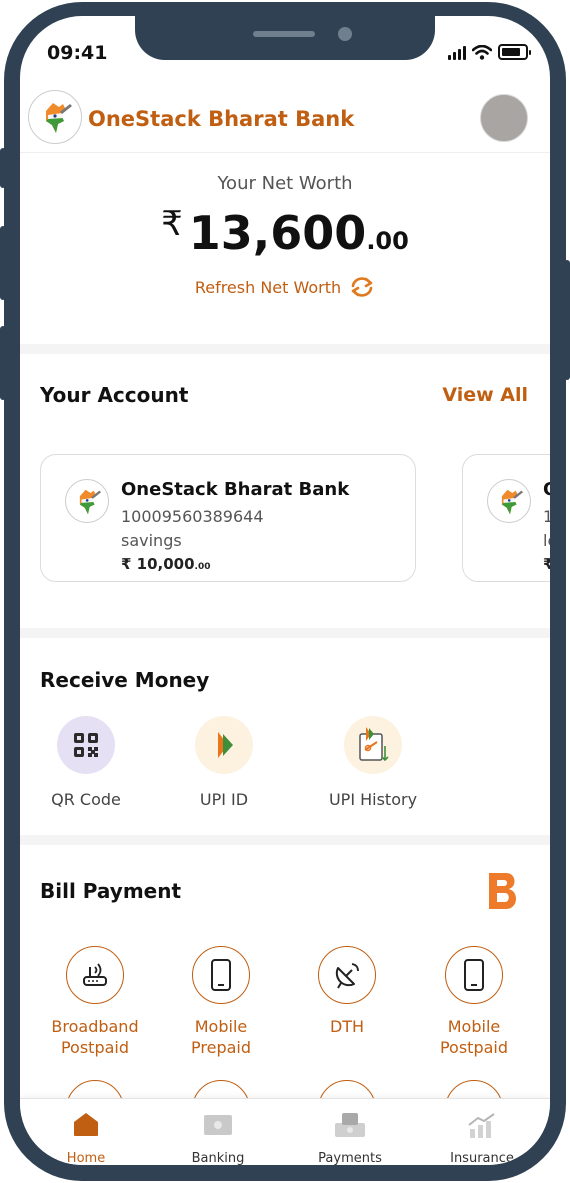 Image resolution: width=570 pixels, height=1183 pixels. Describe the element at coordinates (504, 118) in the screenshot. I see `profile-avatar` at that location.